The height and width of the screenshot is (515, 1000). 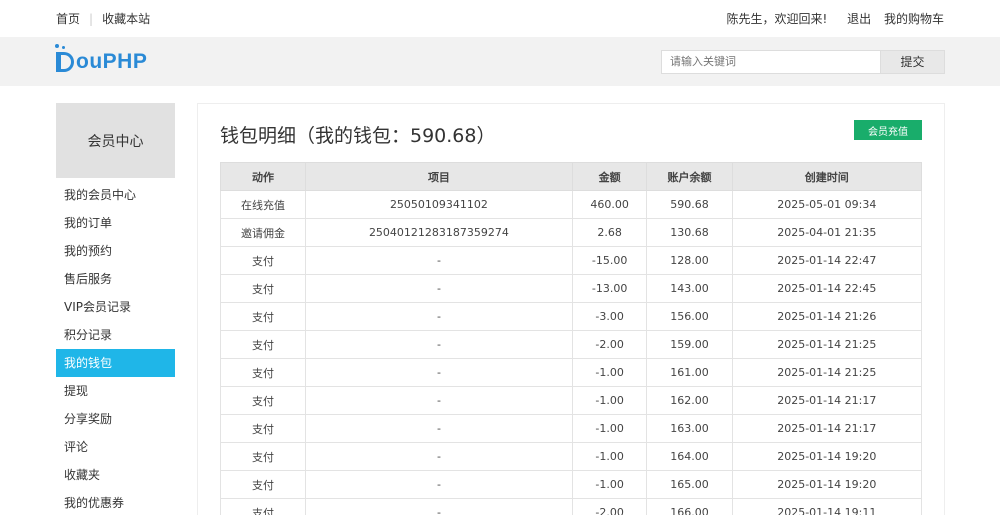 What do you see at coordinates (358, 136) in the screenshot?
I see `page-title: 钱包明细（我的钱包：590.68）` at bounding box center [358, 136].